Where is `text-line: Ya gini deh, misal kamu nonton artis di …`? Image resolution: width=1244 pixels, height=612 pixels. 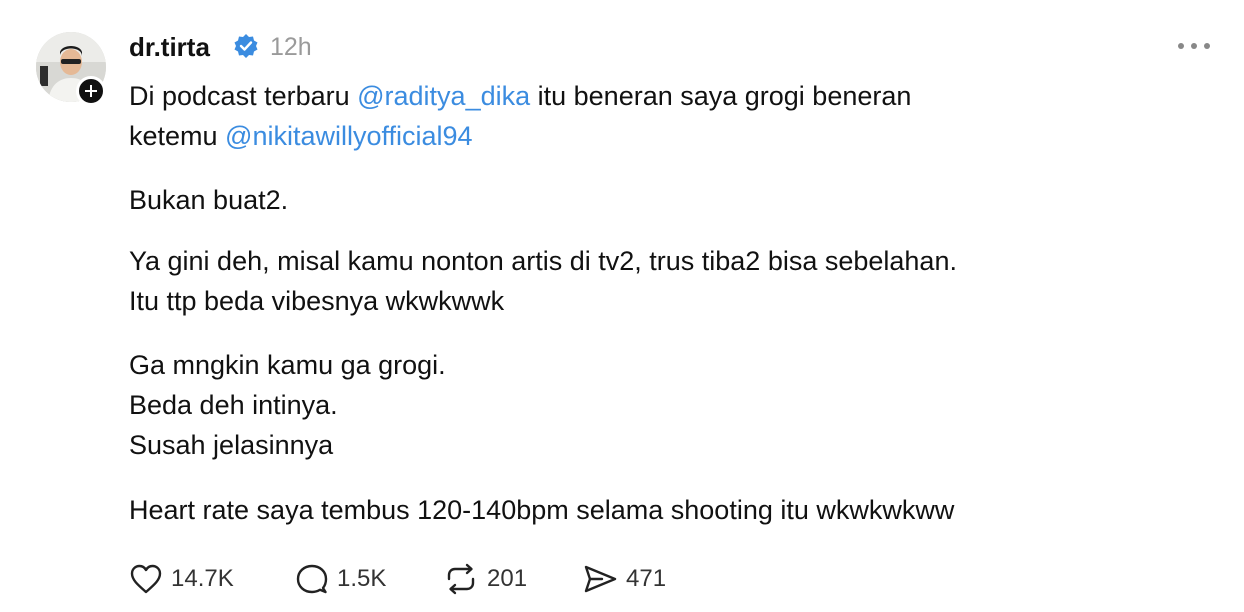 text-line: Ya gini deh, misal kamu nonton artis di … is located at coordinates (543, 261).